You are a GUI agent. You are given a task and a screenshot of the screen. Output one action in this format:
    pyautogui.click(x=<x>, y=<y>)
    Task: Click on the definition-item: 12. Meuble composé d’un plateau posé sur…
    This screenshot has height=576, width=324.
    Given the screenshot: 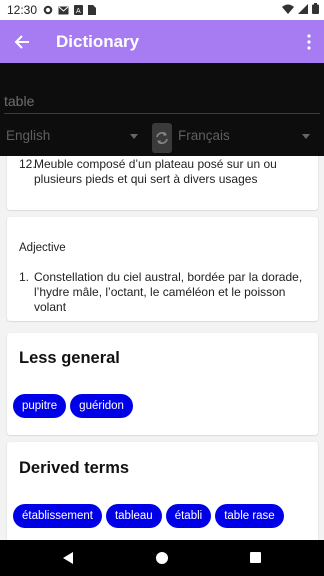 What is the action you would take?
    pyautogui.click(x=164, y=172)
    